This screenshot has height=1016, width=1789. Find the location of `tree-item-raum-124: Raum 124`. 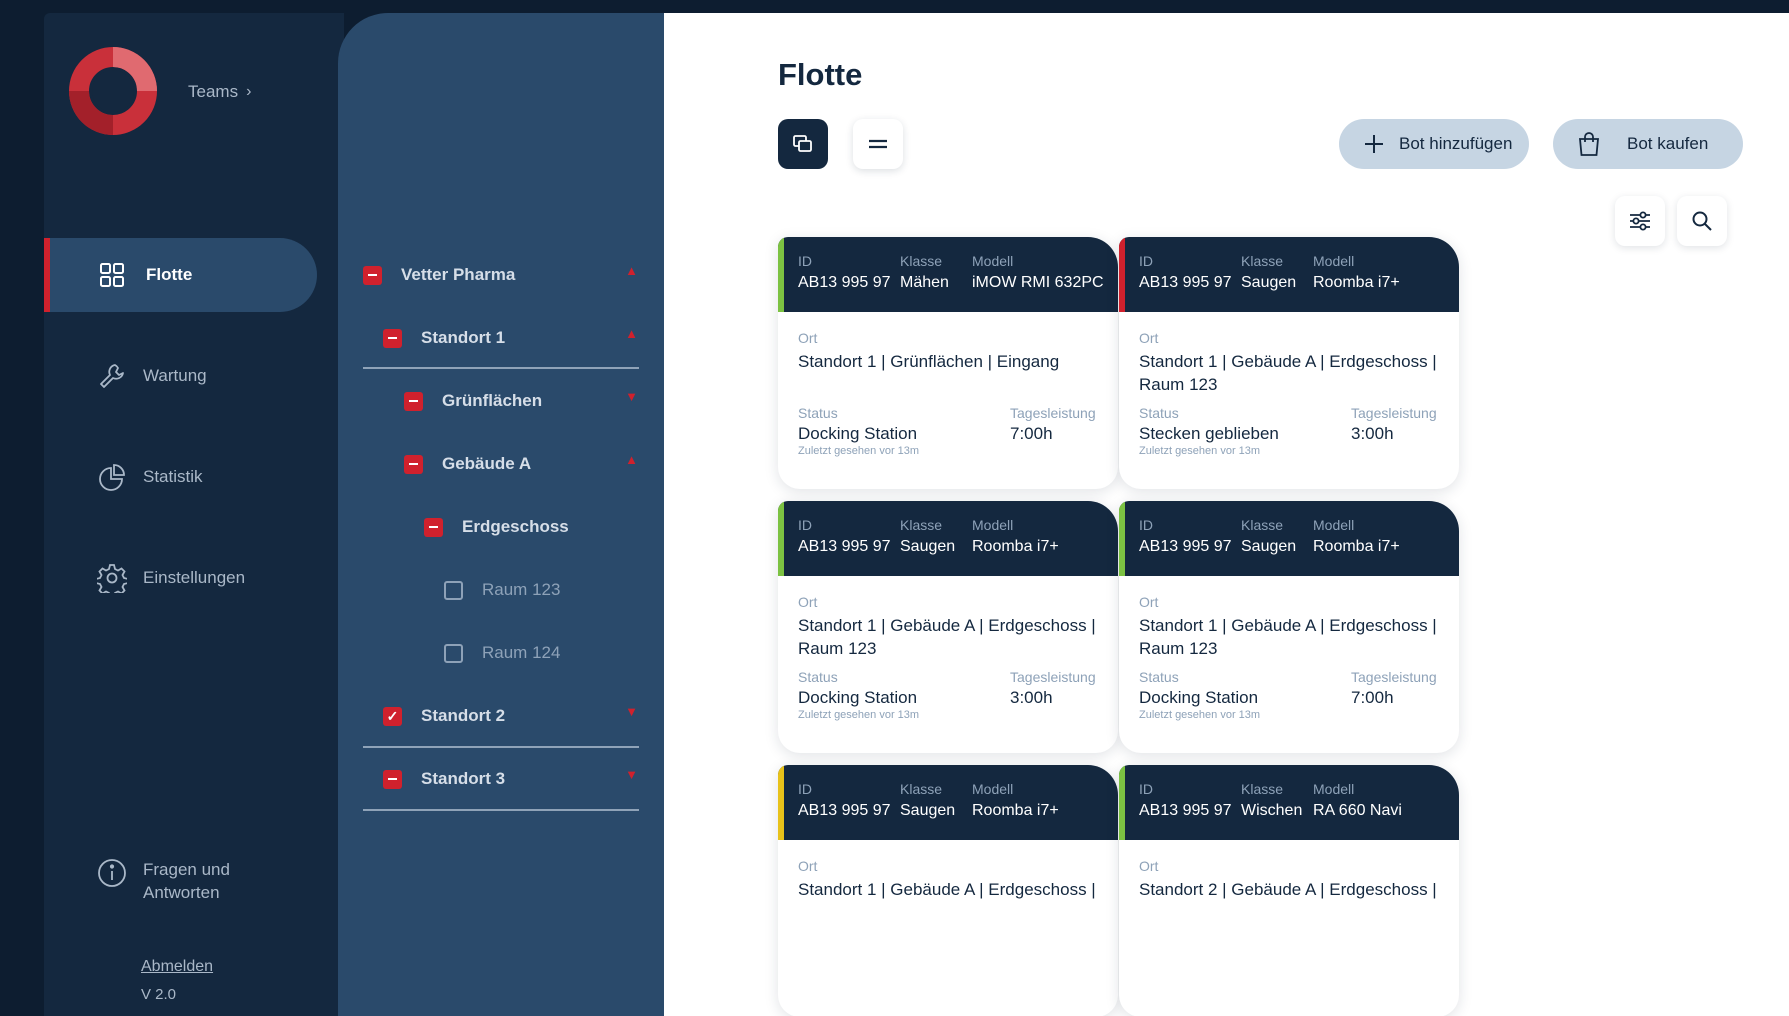

tree-item-raum-124: Raum 124 is located at coordinates (488, 653).